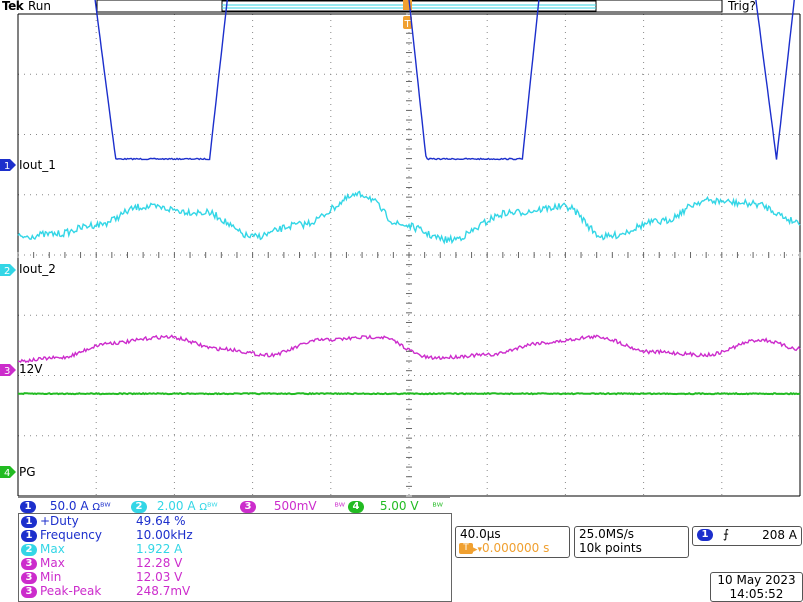  I want to click on ch1-marker-number: 1, so click(7, 166).